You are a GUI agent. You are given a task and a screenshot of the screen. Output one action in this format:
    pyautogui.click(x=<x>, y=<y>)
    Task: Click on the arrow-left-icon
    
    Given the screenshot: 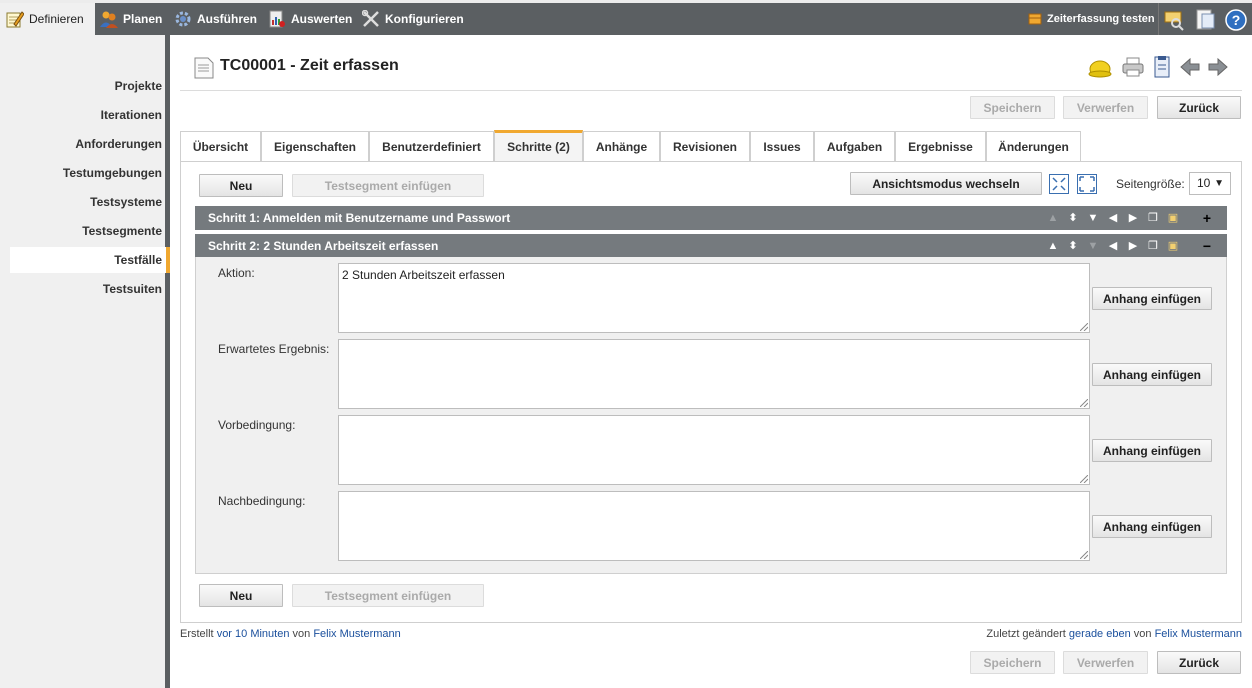 What is the action you would take?
    pyautogui.click(x=1190, y=67)
    